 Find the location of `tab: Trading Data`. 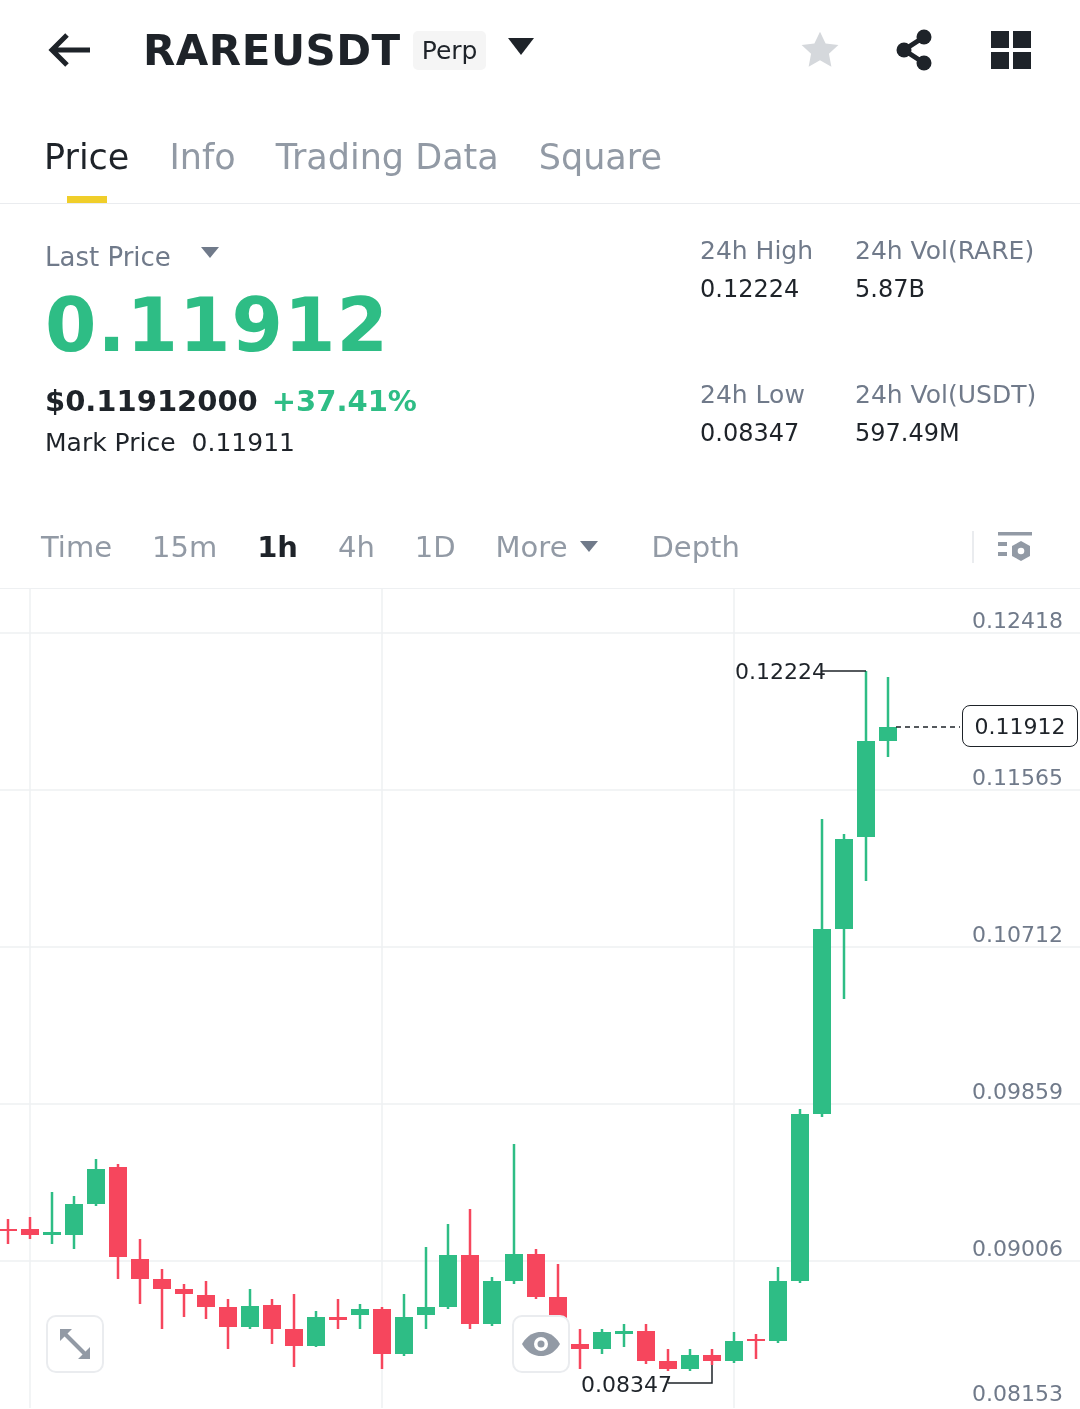

tab: Trading Data is located at coordinates (387, 170).